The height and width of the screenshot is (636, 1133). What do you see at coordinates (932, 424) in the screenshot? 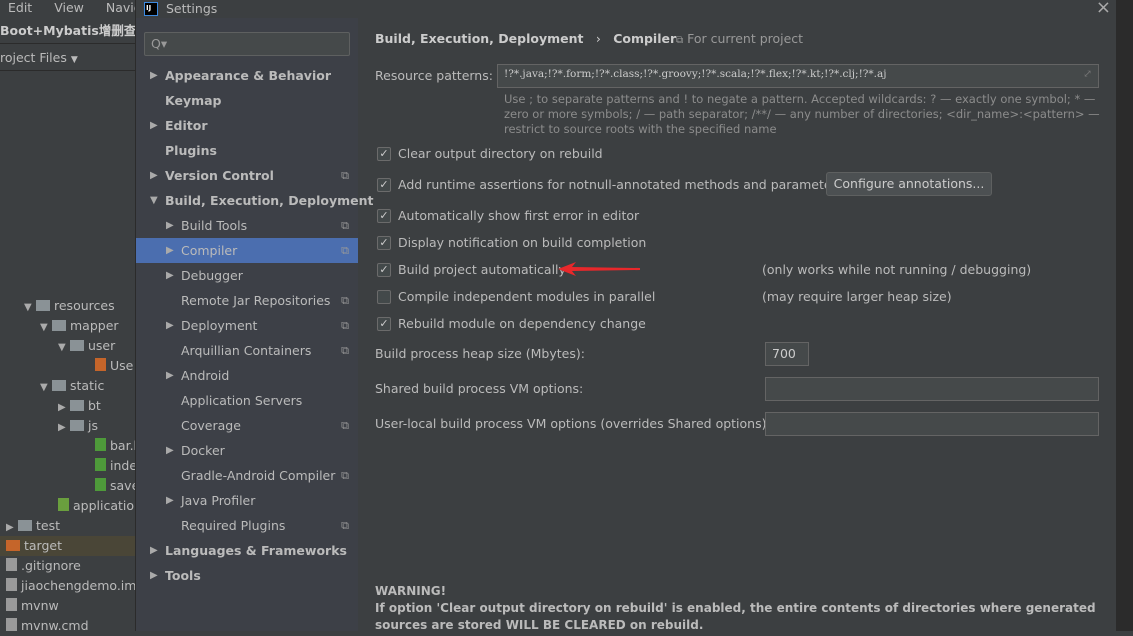
I see `user-vm-options-input` at bounding box center [932, 424].